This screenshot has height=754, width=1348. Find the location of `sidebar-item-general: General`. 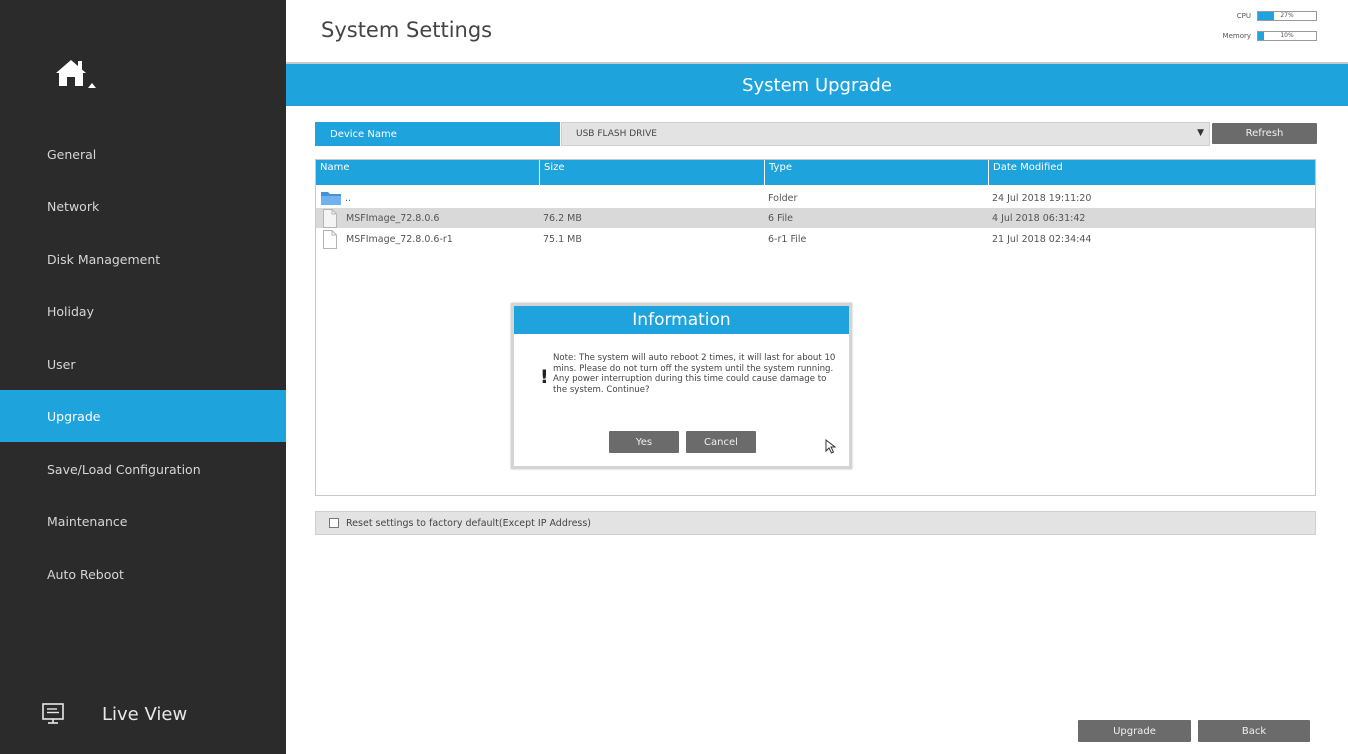

sidebar-item-general: General is located at coordinates (143, 154).